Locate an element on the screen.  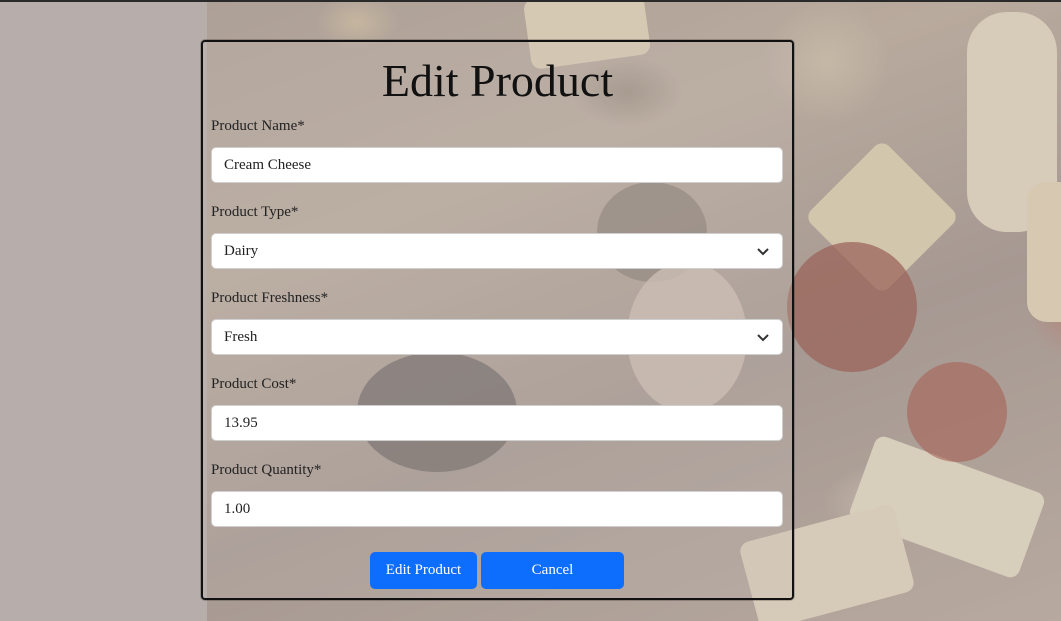
product-quantity-value: 1.00 is located at coordinates (237, 508).